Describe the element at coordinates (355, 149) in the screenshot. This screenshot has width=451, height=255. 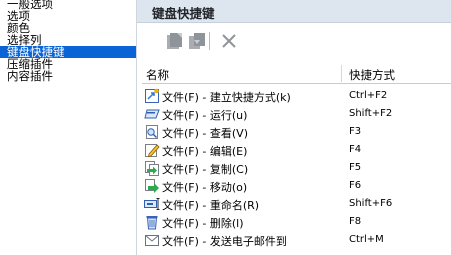
I see `row-shortcut-key: F4` at that location.